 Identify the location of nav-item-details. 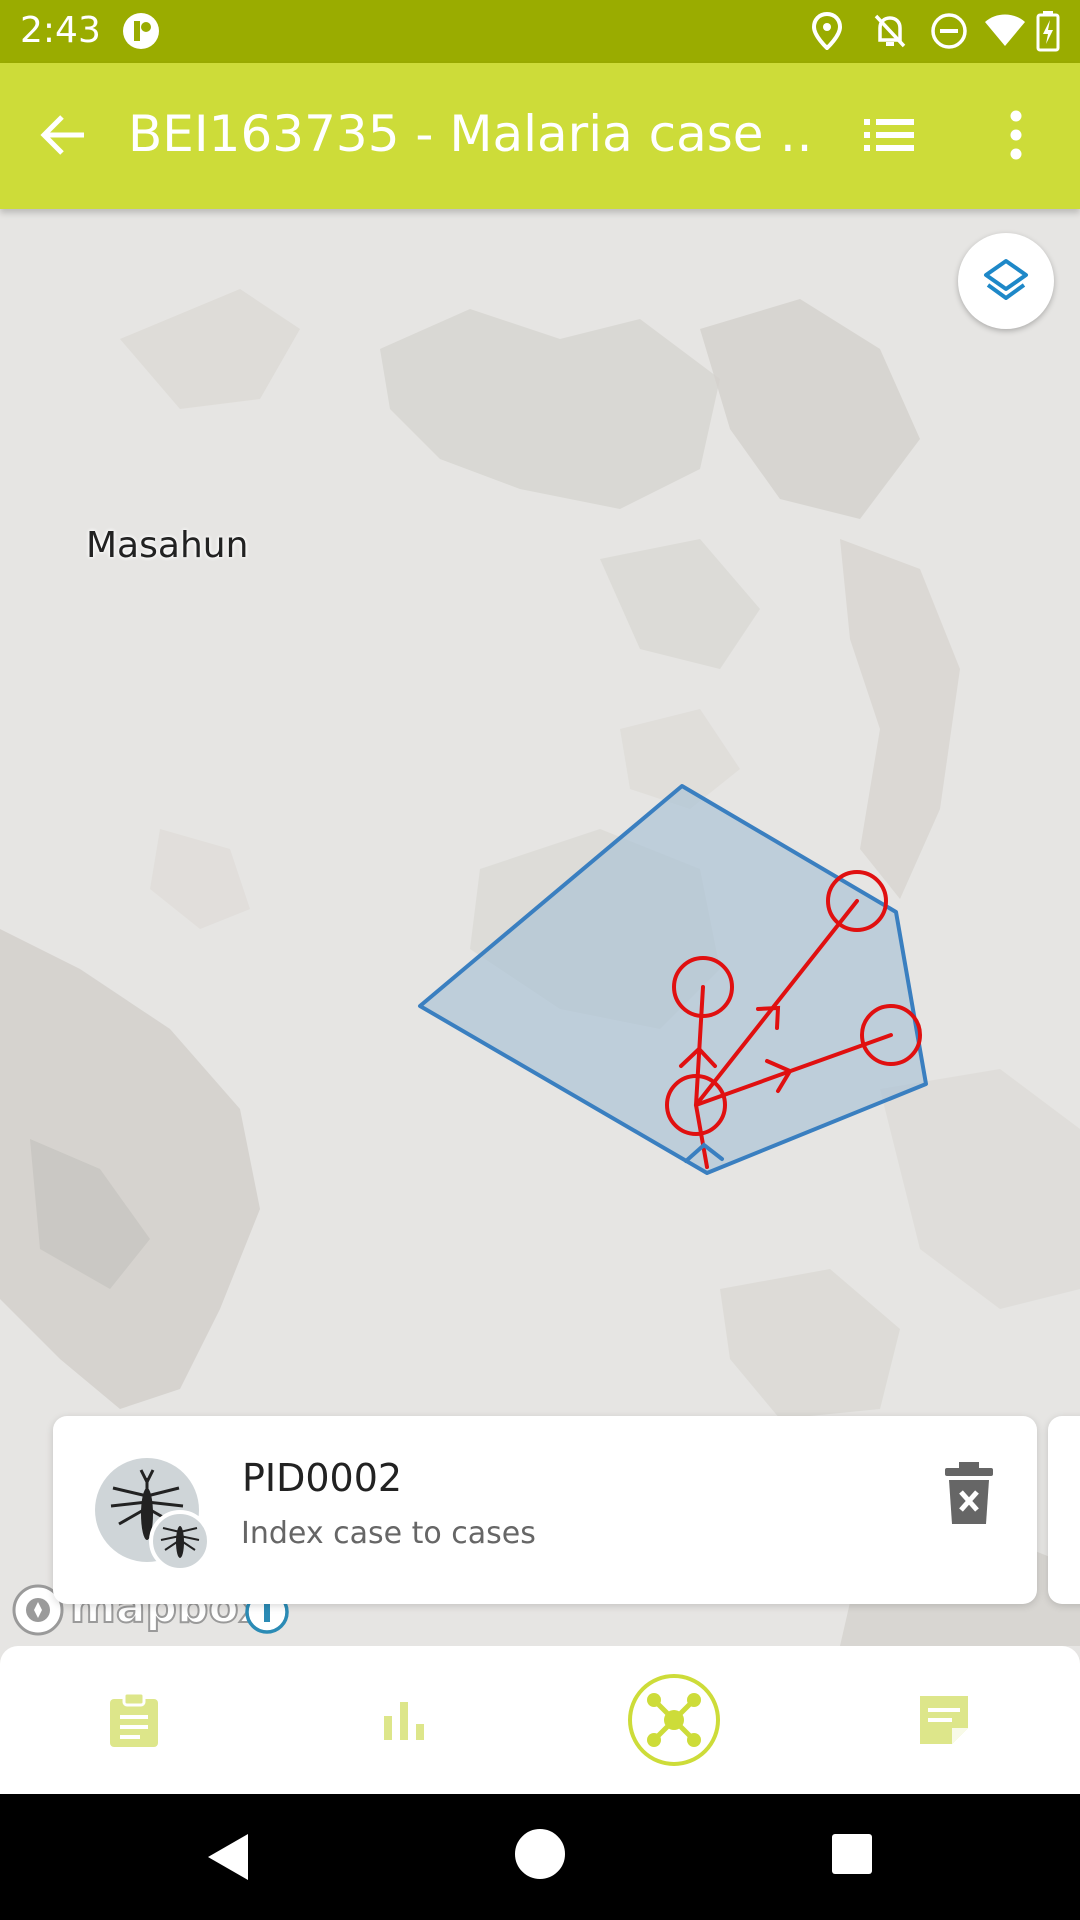
(134, 1720).